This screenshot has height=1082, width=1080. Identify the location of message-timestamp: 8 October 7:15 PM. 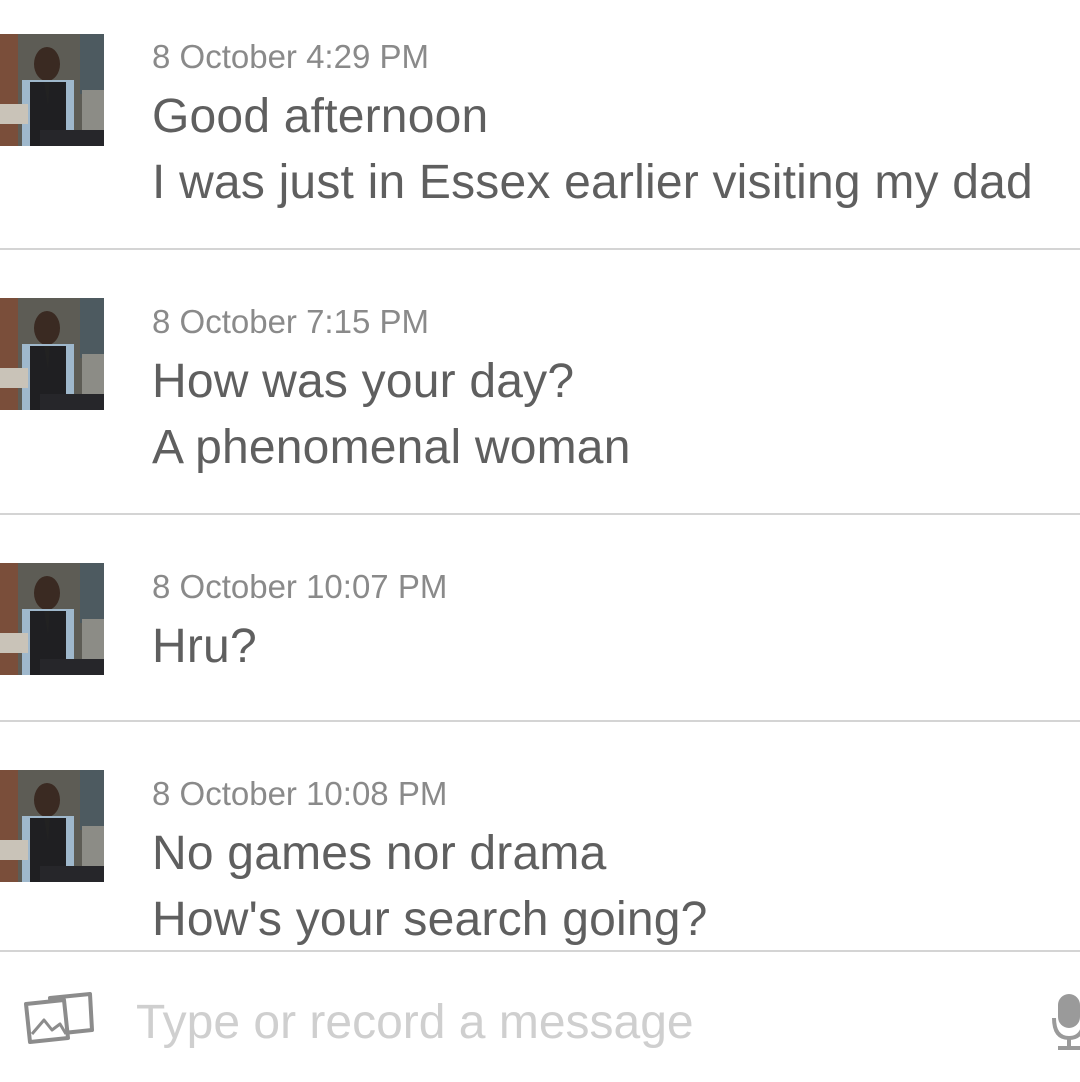
(290, 321).